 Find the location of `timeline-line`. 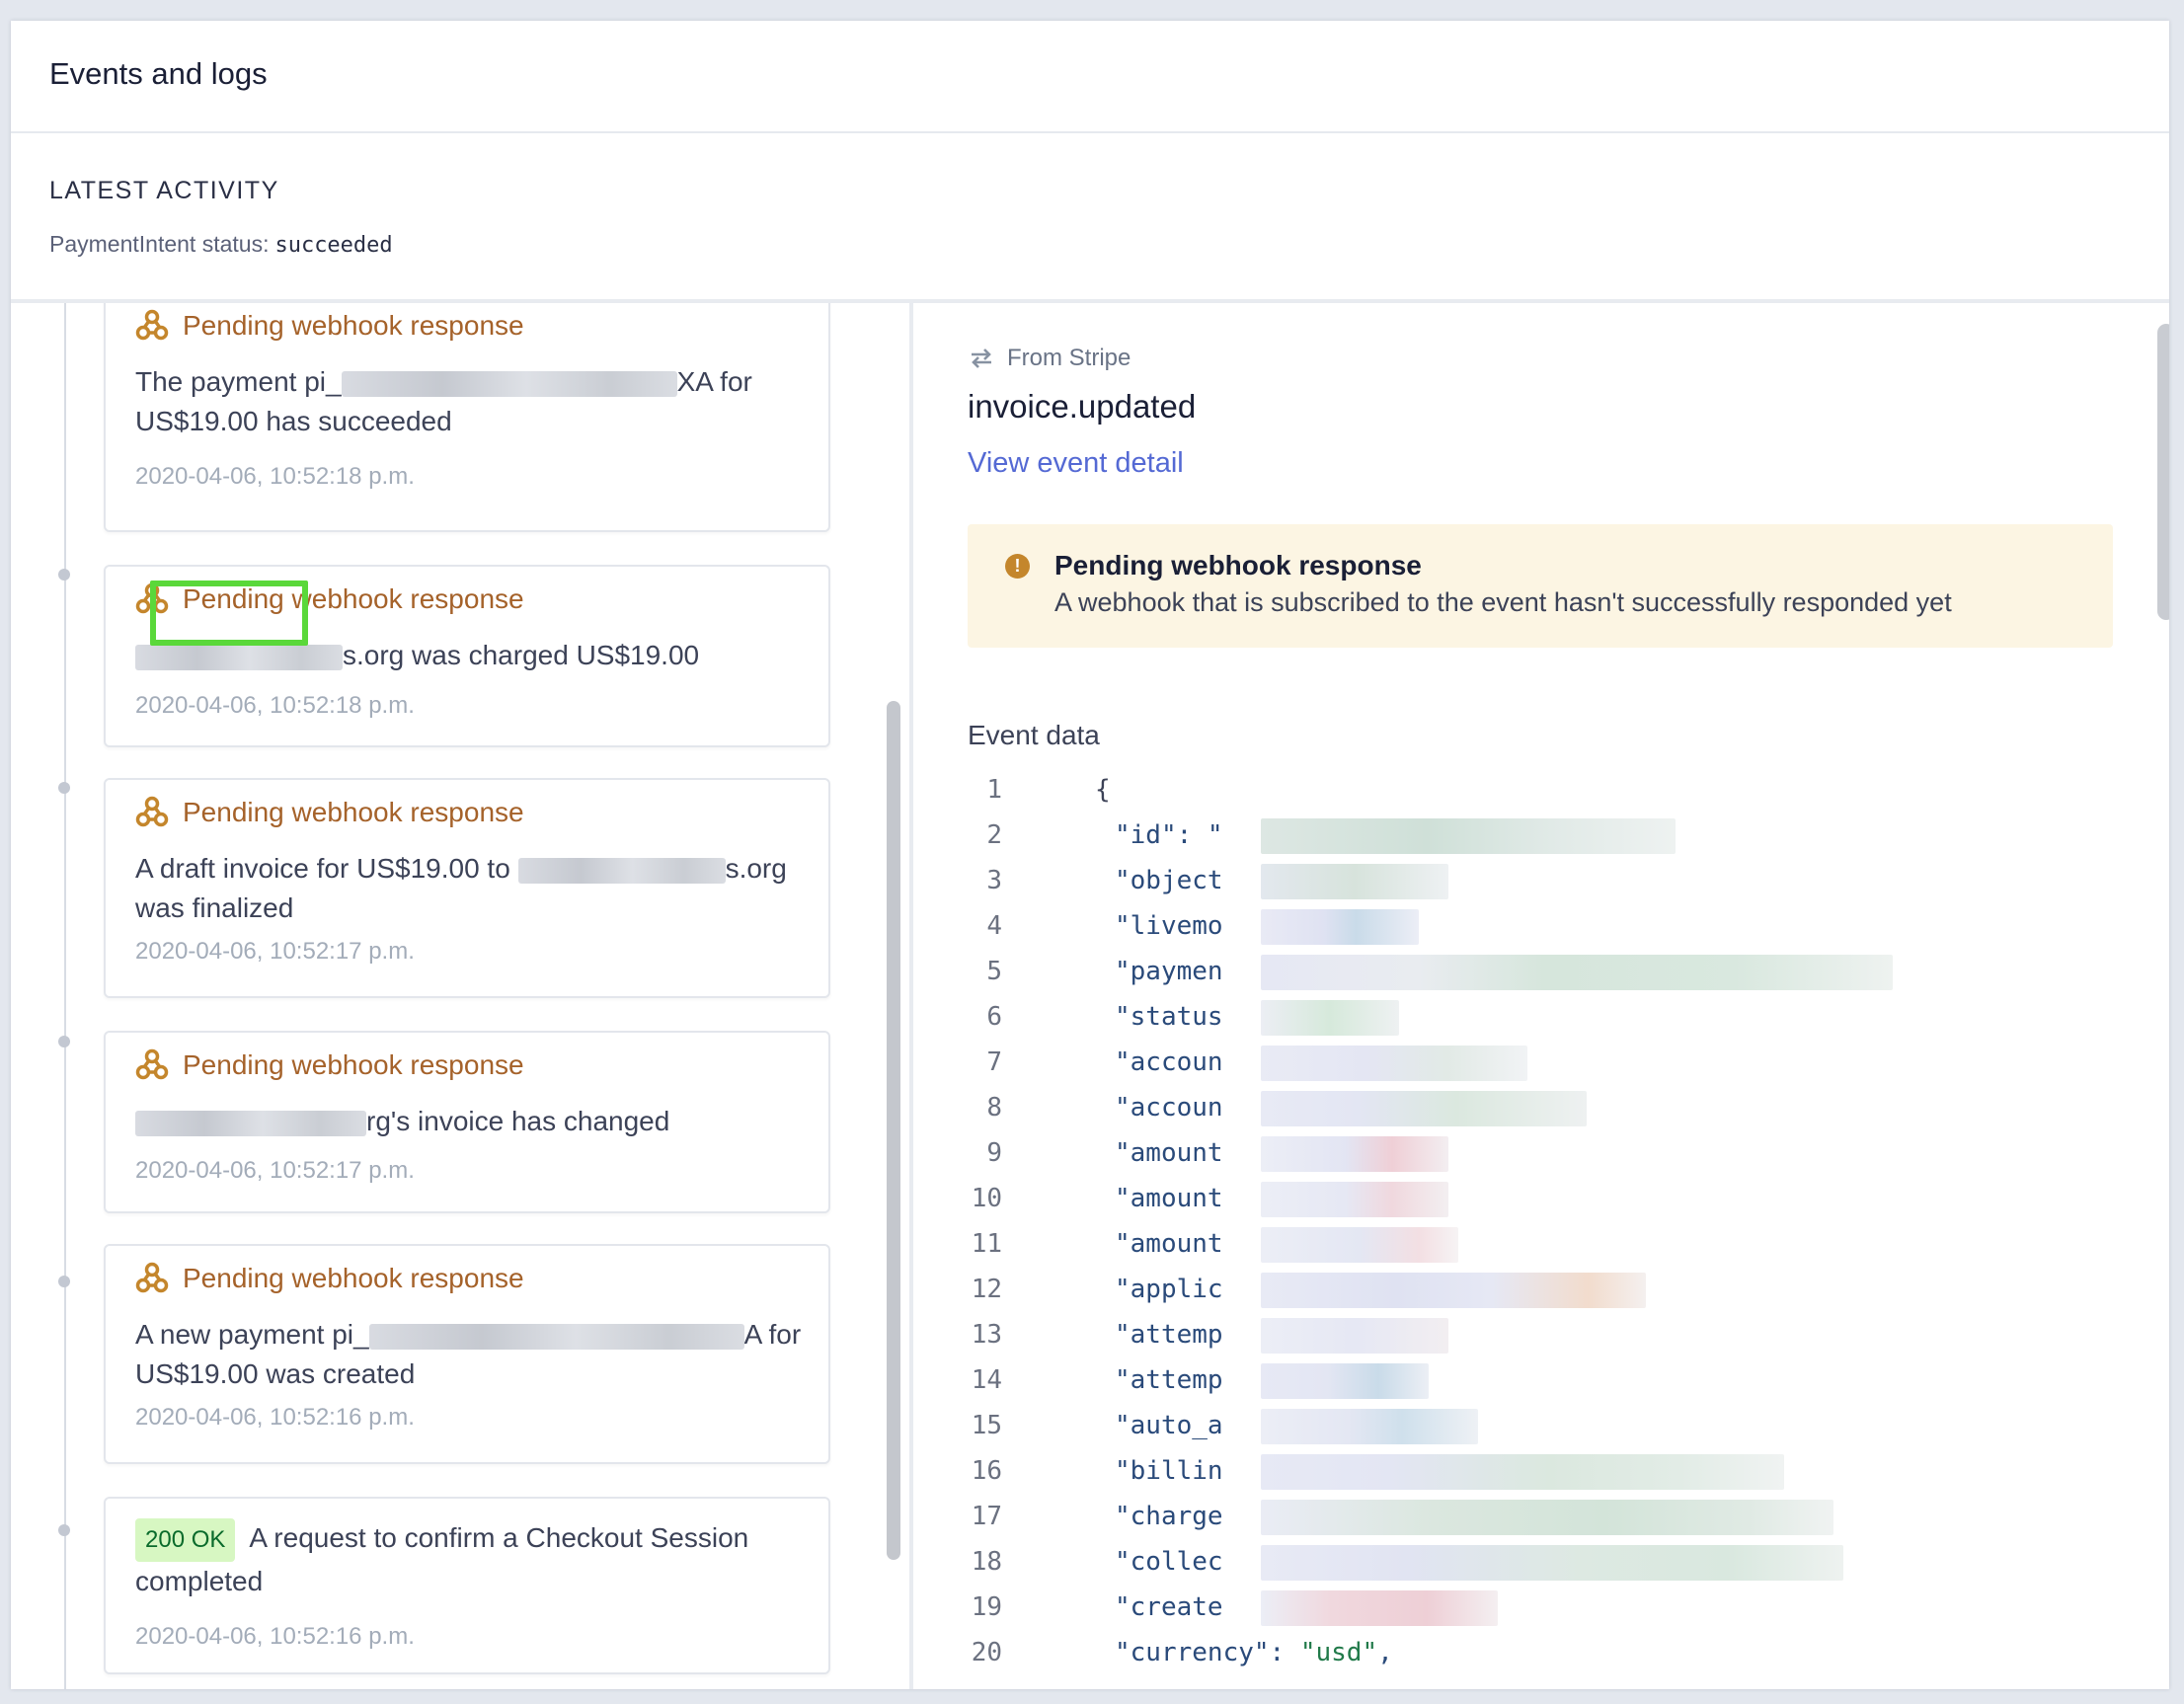

timeline-line is located at coordinates (65, 996).